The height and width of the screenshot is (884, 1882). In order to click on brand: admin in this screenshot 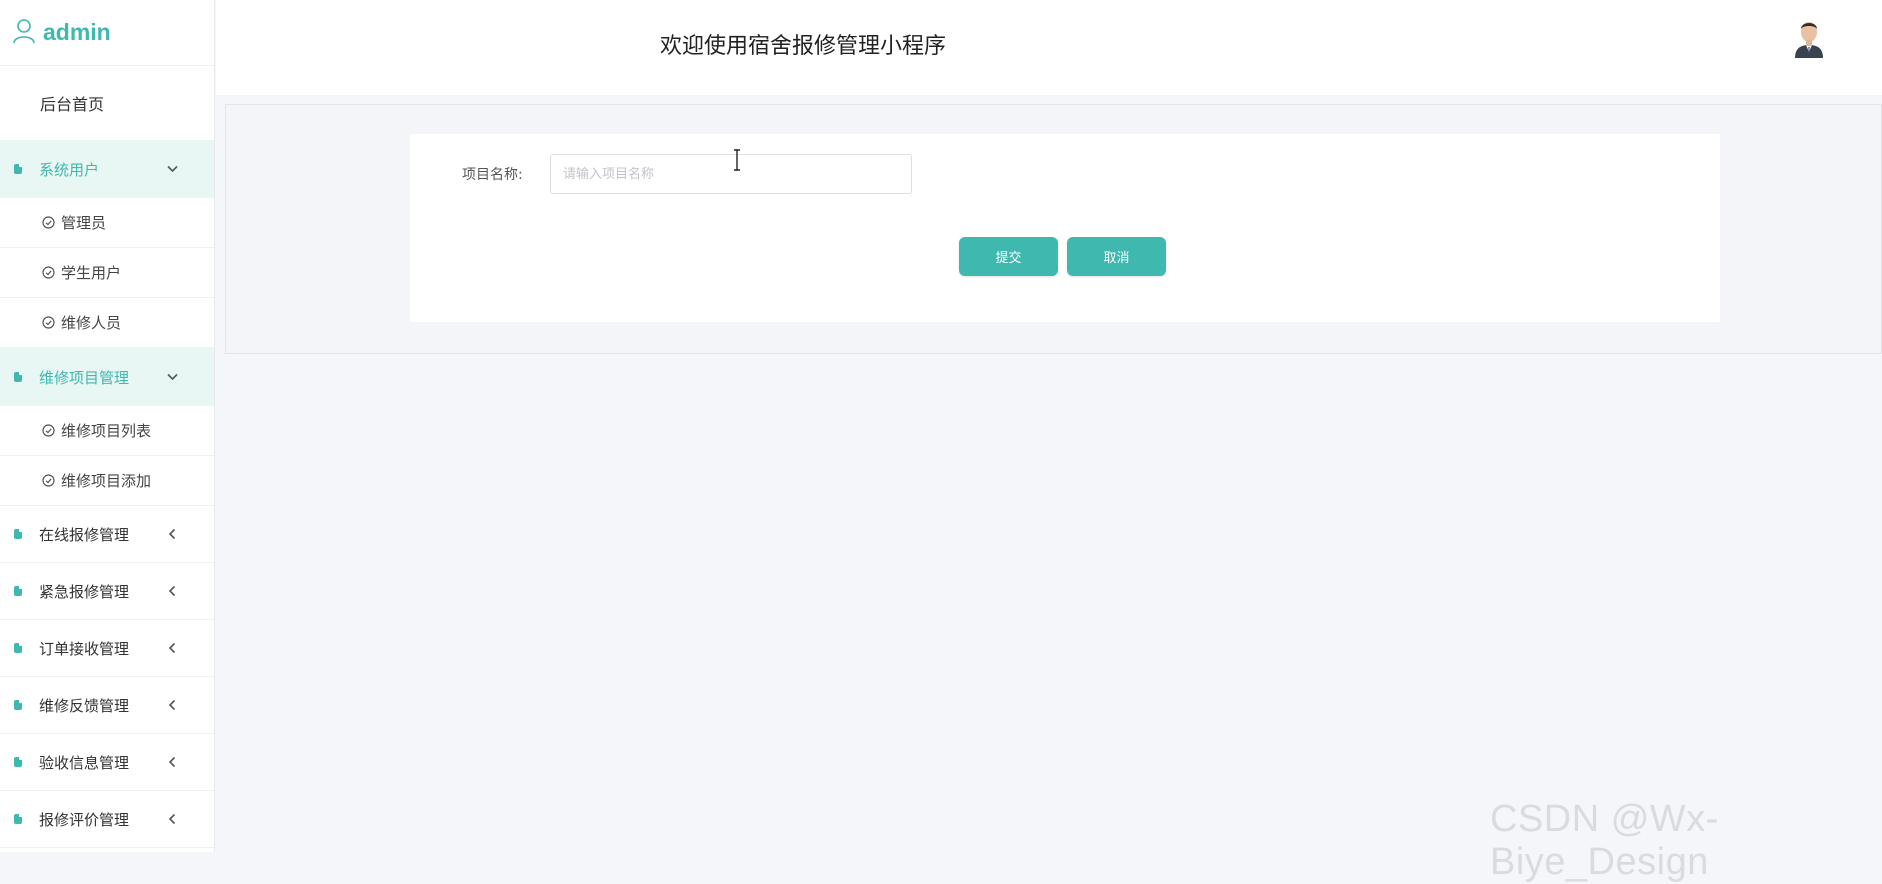, I will do `click(107, 33)`.